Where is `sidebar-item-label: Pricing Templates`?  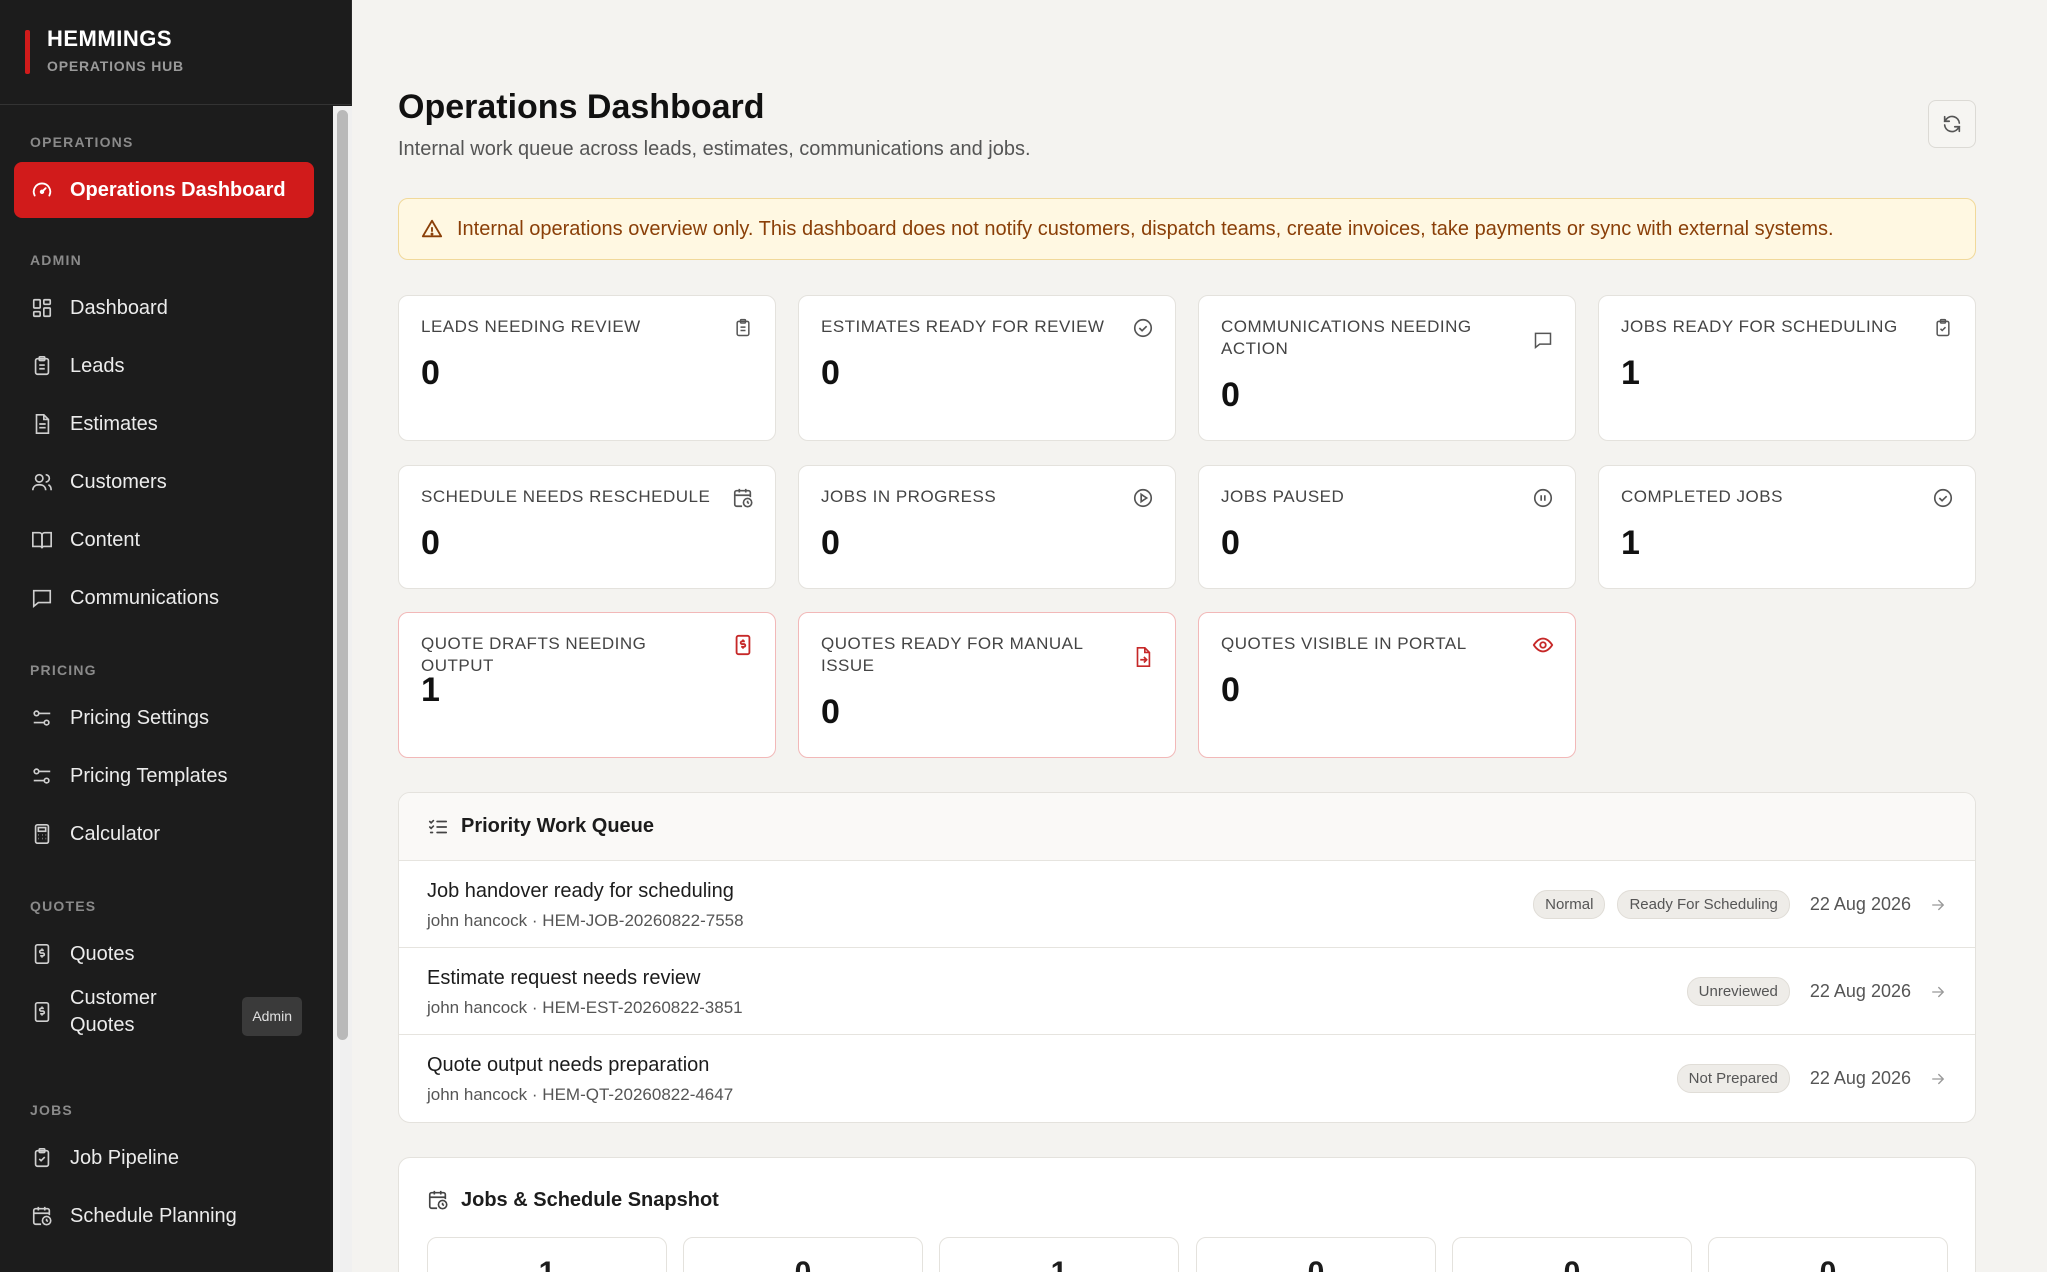
sidebar-item-label: Pricing Templates is located at coordinates (149, 775).